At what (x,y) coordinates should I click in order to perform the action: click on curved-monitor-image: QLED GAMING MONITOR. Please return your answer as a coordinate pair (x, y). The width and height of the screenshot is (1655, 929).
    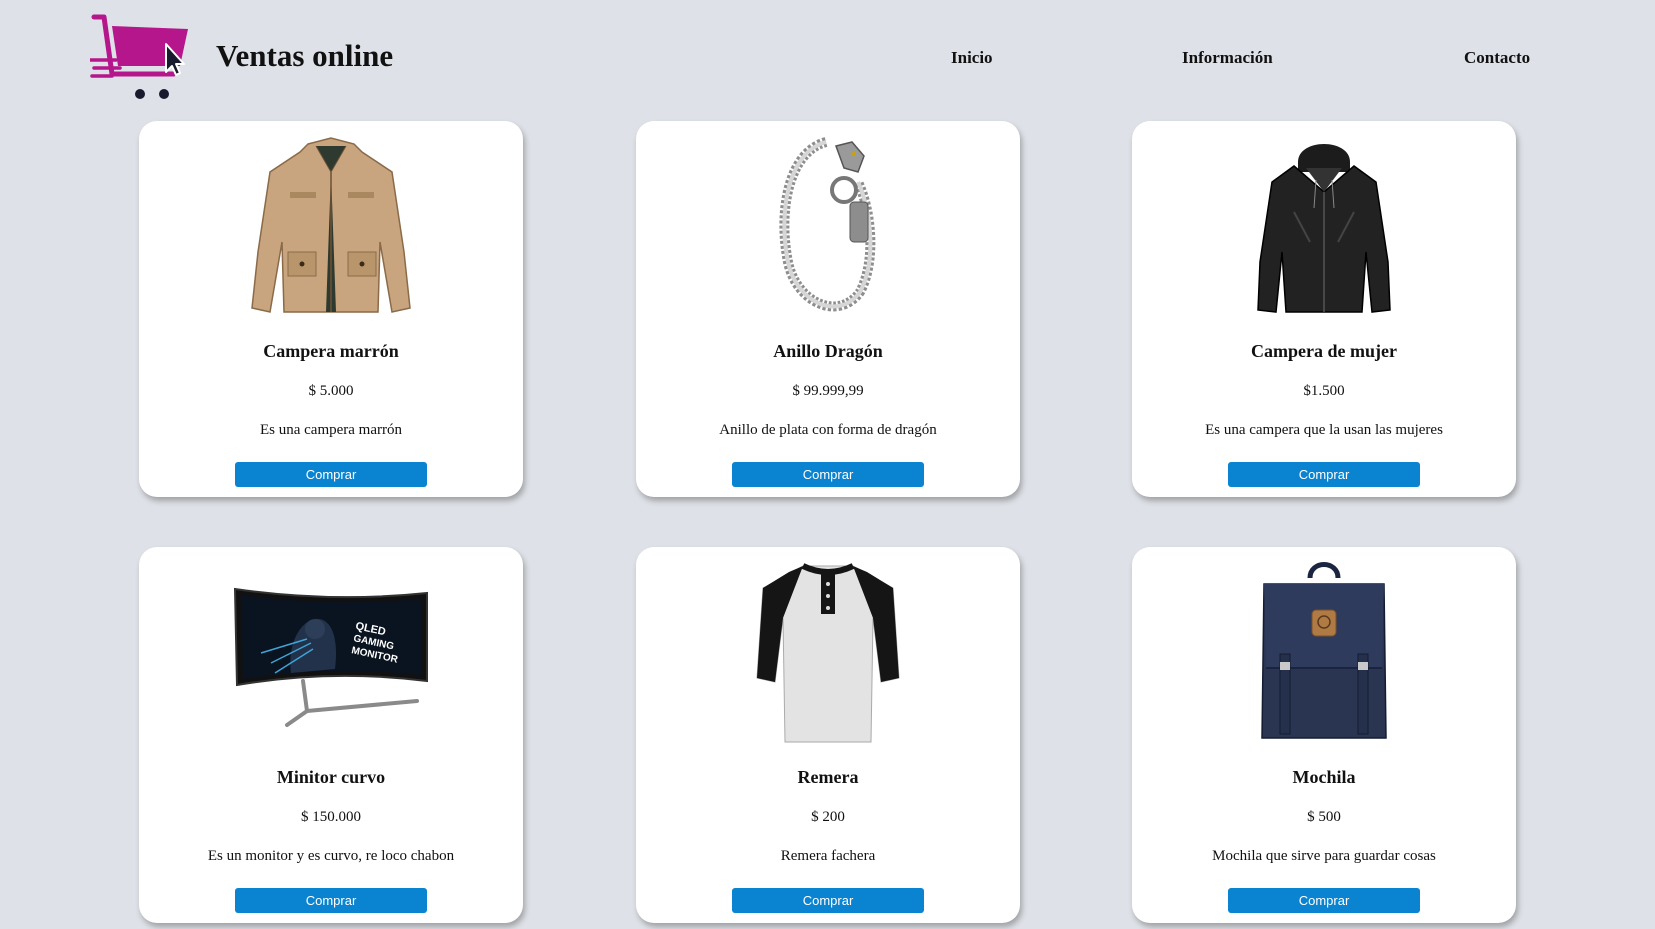
    Looking at the image, I should click on (331, 653).